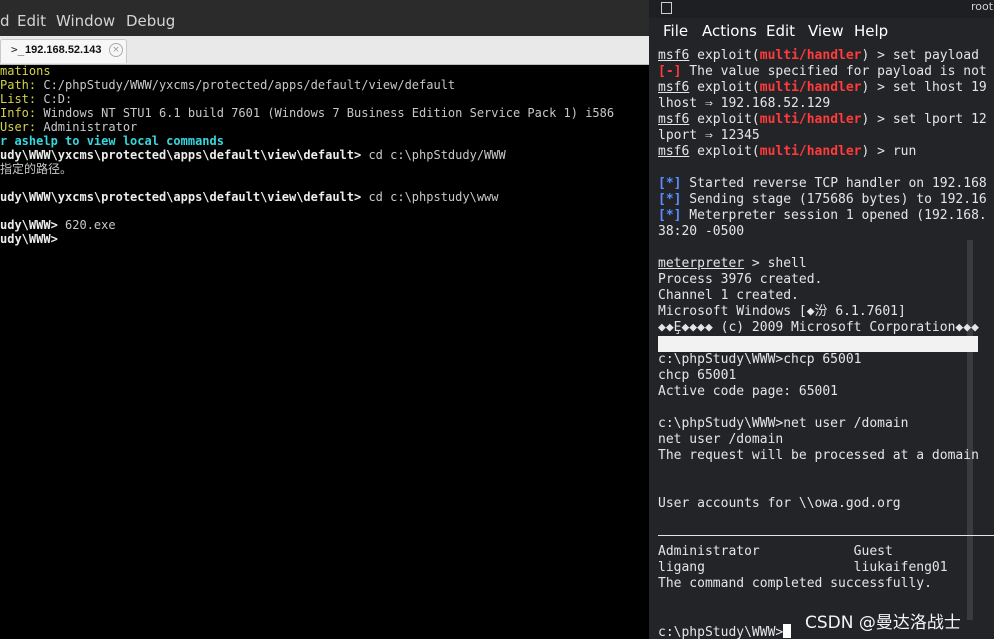 Image resolution: width=994 pixels, height=639 pixels. Describe the element at coordinates (701, 231) in the screenshot. I see `terminal-line: 38:20 -0500` at that location.